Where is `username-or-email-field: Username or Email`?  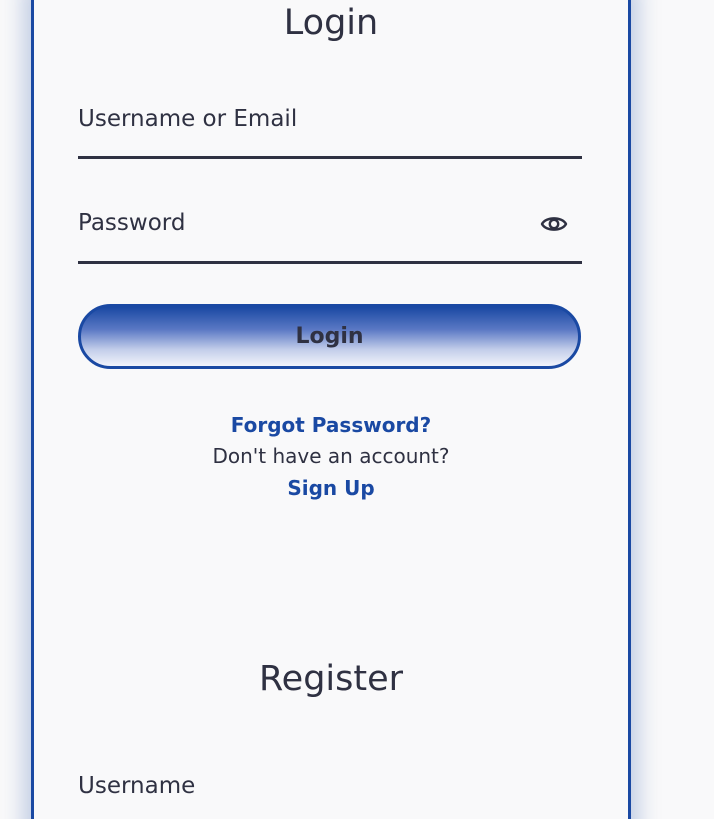
username-or-email-field: Username or Email is located at coordinates (330, 130).